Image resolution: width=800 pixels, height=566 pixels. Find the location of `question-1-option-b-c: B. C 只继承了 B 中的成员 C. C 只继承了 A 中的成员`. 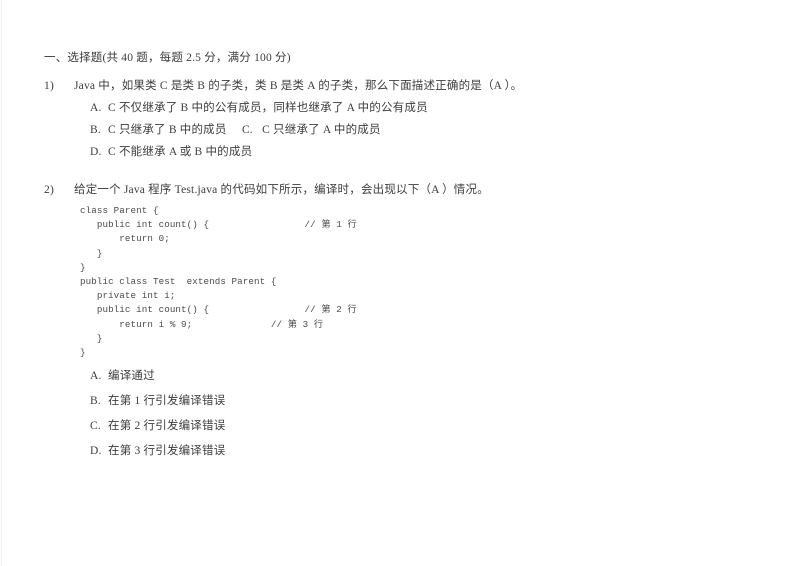

question-1-option-b-c: B. C 只继承了 B 中的成员 C. C 只继承了 A 中的成员 is located at coordinates (423, 130).